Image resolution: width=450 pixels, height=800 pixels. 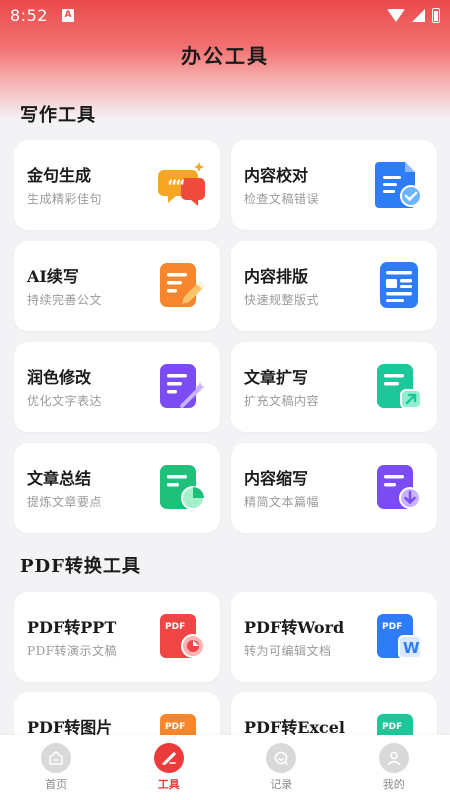 What do you see at coordinates (282, 502) in the screenshot?
I see `card-subtitle: 精简文本篇幅` at bounding box center [282, 502].